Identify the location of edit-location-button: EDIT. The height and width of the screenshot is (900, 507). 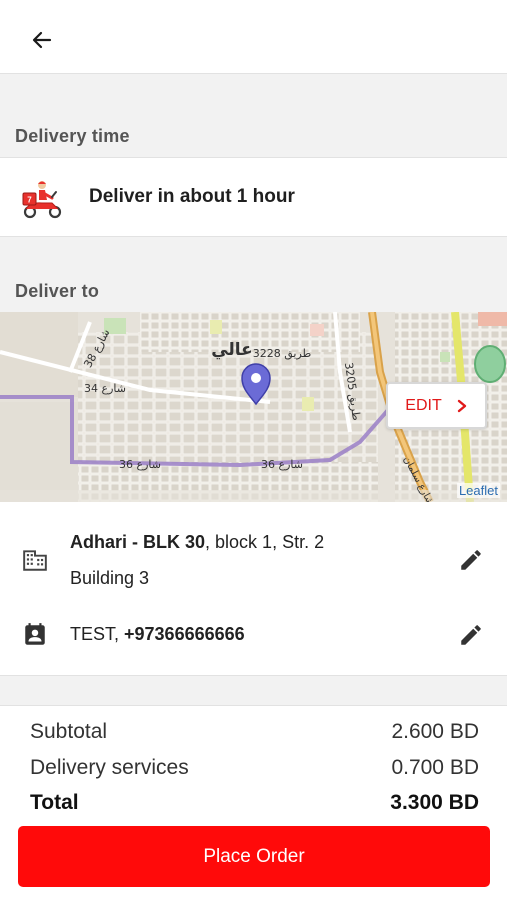
(436, 405).